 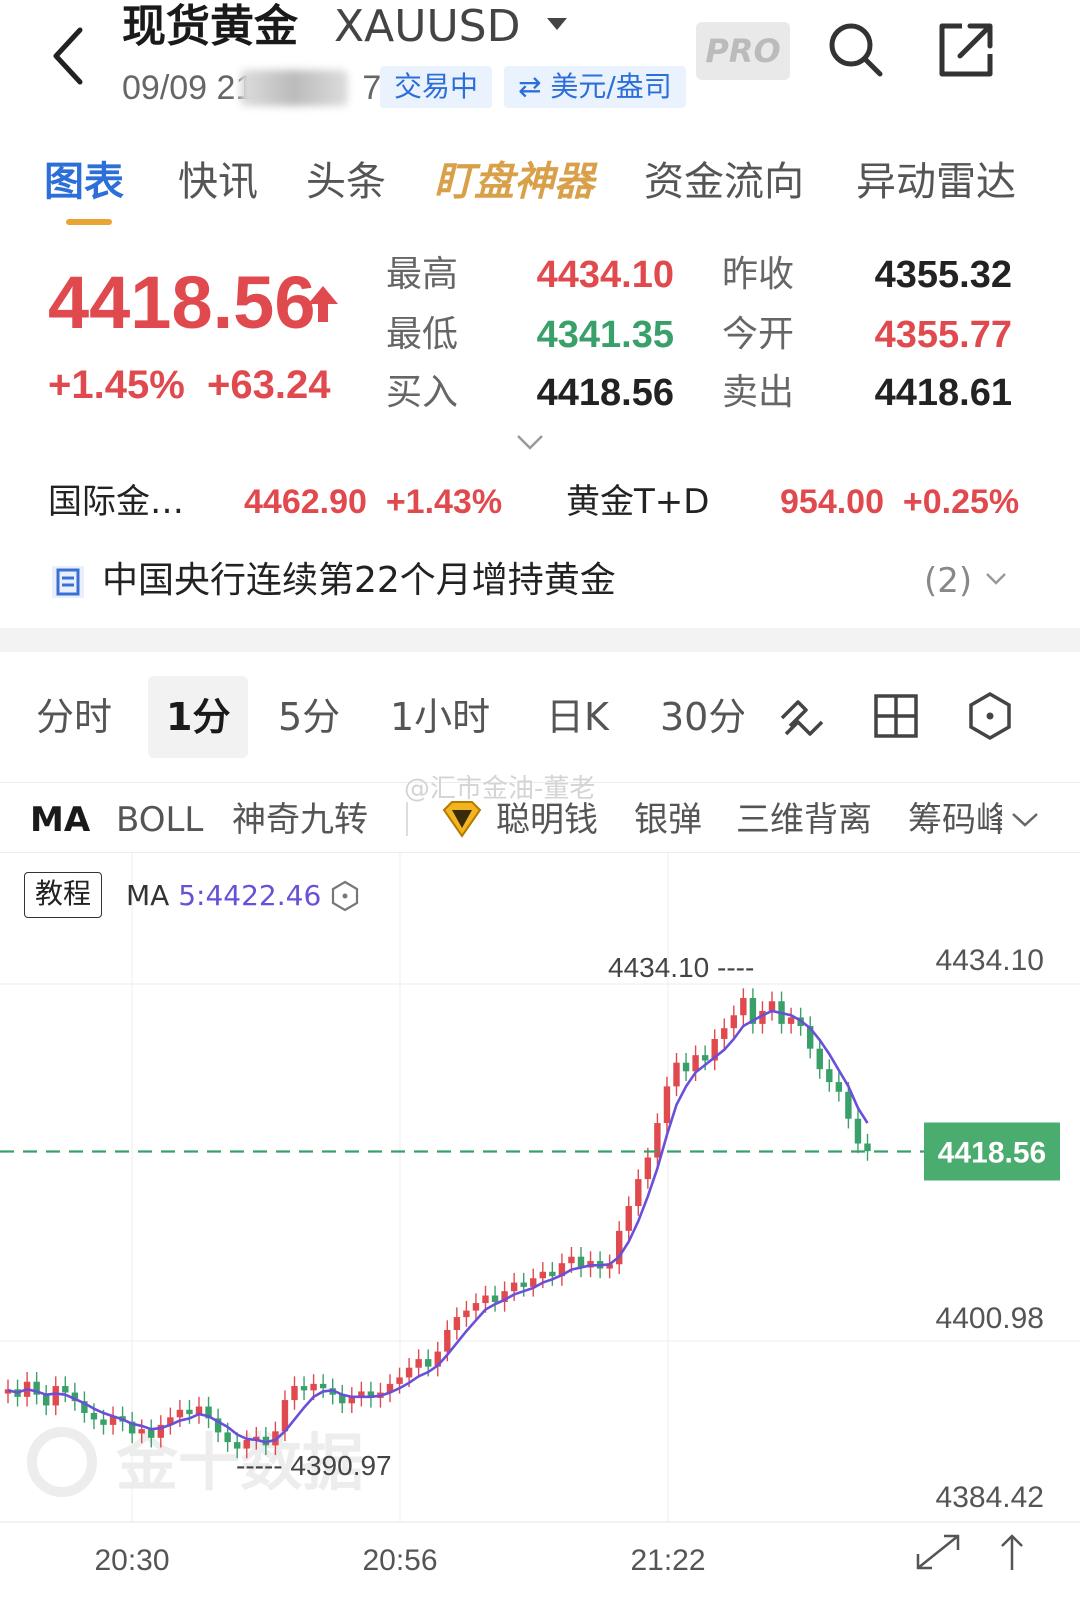 I want to click on indicator-boll: BOLL, so click(x=159, y=820).